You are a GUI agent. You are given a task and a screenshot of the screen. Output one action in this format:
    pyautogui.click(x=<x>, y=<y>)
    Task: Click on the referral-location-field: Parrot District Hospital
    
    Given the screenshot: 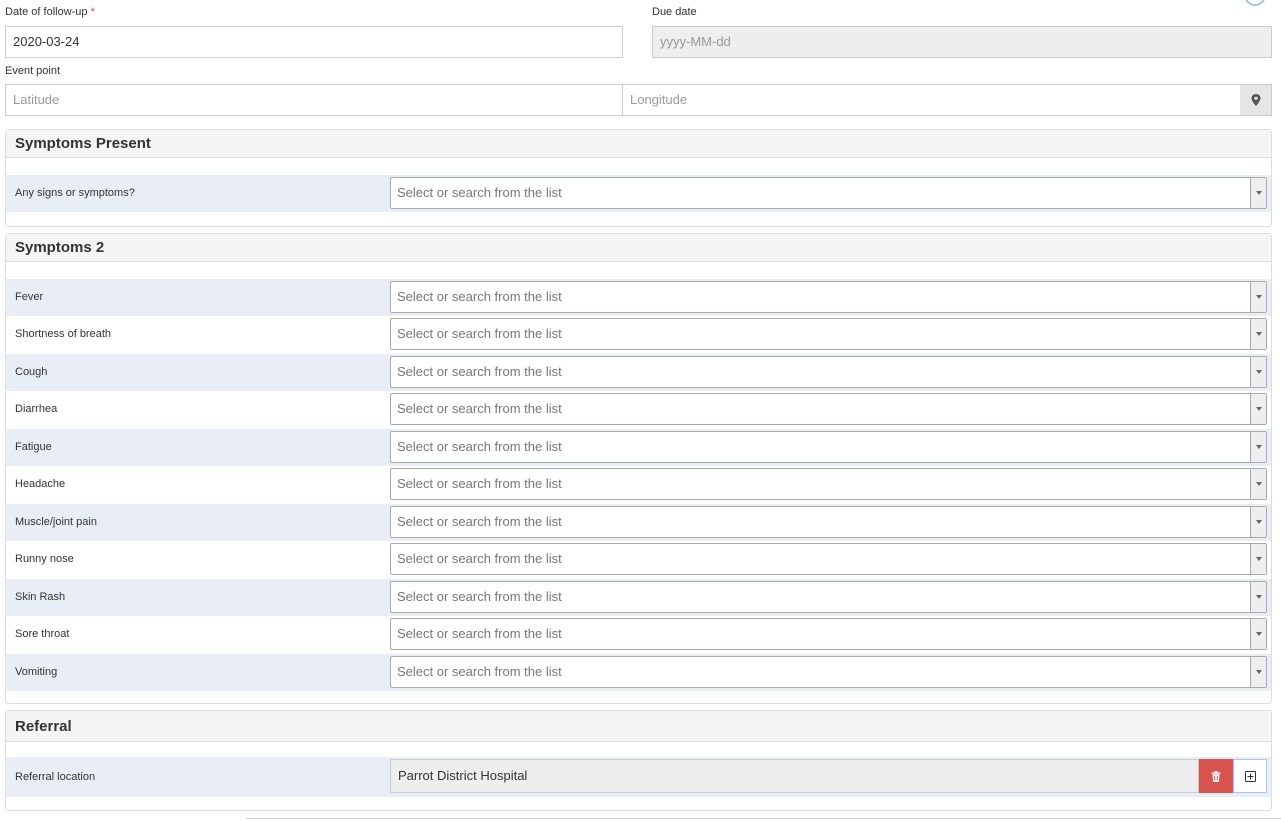 What is the action you would take?
    pyautogui.click(x=794, y=776)
    